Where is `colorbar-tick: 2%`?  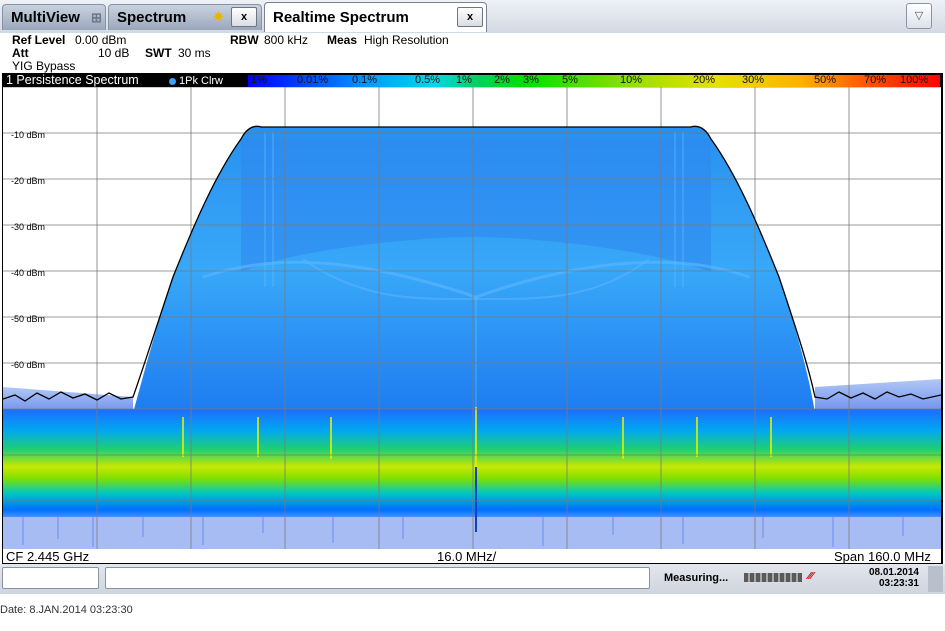 colorbar-tick: 2% is located at coordinates (502, 80).